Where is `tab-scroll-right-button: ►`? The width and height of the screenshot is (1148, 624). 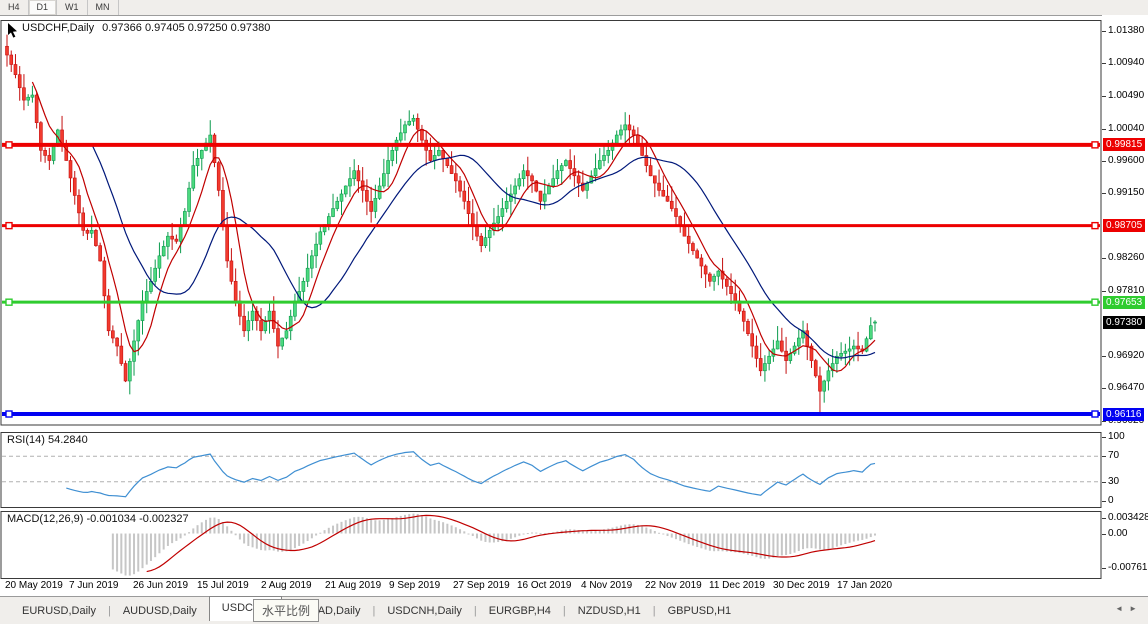
tab-scroll-right-button: ► is located at coordinates (1136, 608).